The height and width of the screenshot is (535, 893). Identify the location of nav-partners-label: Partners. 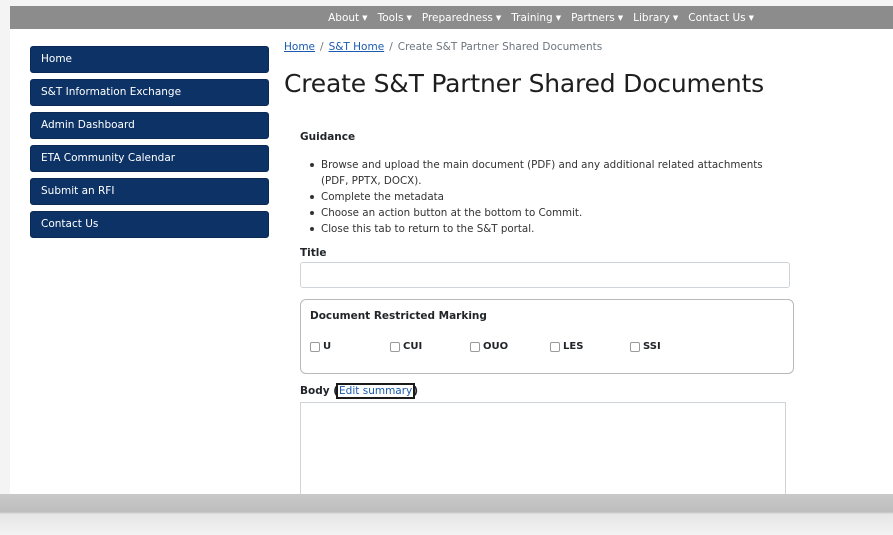
(593, 17).